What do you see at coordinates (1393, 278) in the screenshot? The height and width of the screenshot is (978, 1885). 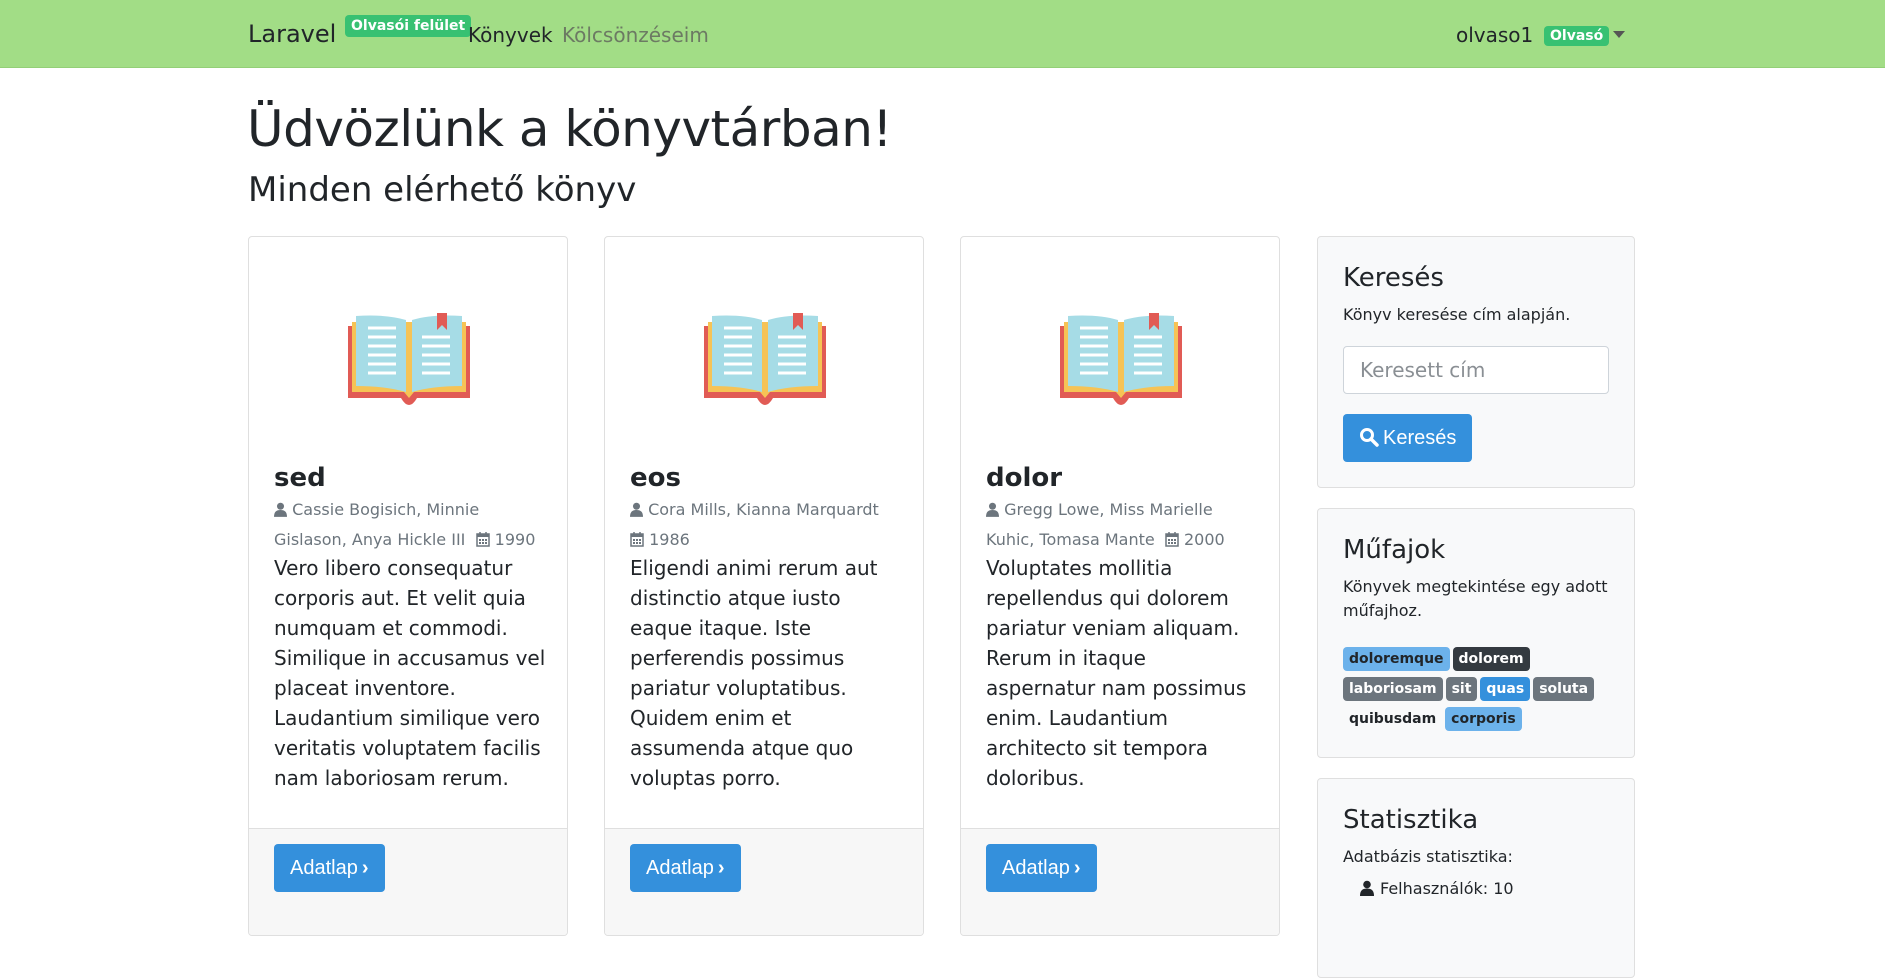 I see `search-title: Keresés` at bounding box center [1393, 278].